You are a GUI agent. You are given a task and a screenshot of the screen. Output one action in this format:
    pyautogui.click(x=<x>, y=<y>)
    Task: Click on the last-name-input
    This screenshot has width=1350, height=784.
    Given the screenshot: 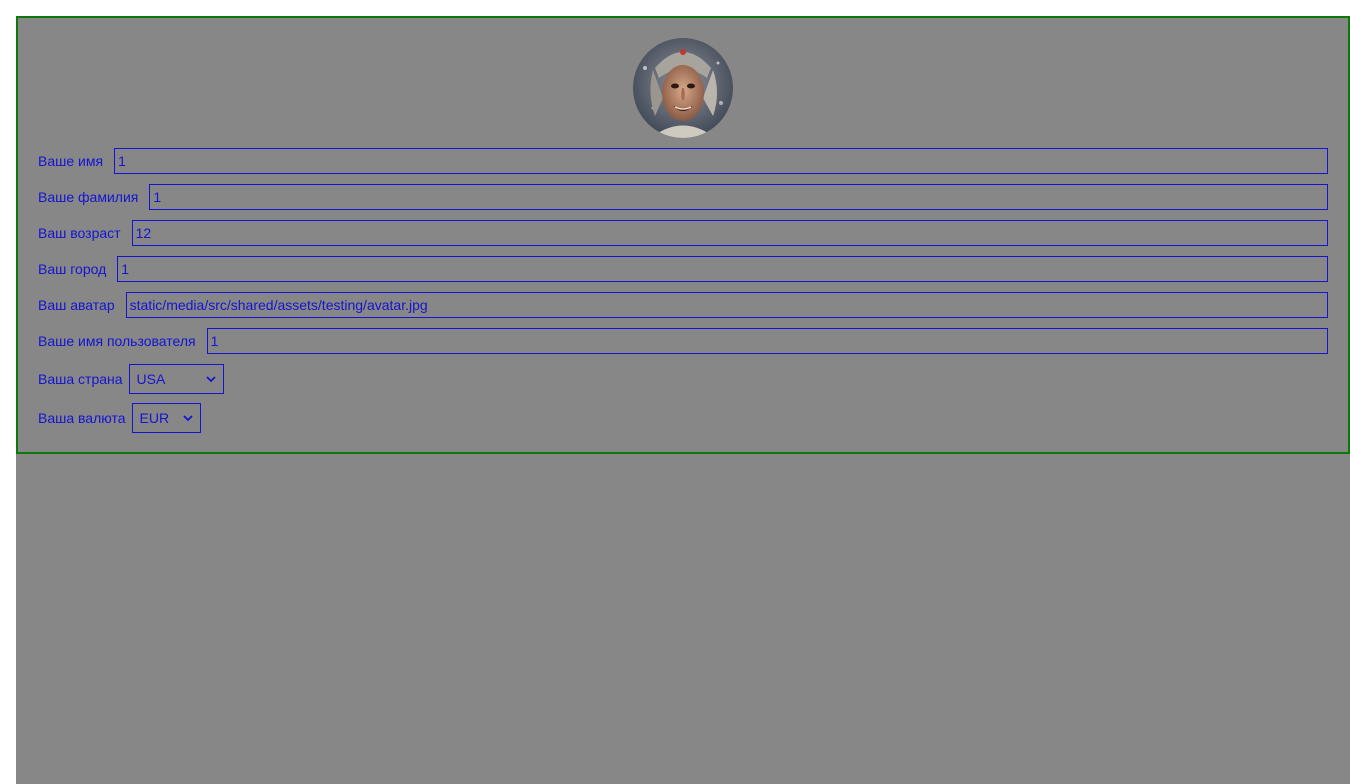 What is the action you would take?
    pyautogui.click(x=738, y=197)
    